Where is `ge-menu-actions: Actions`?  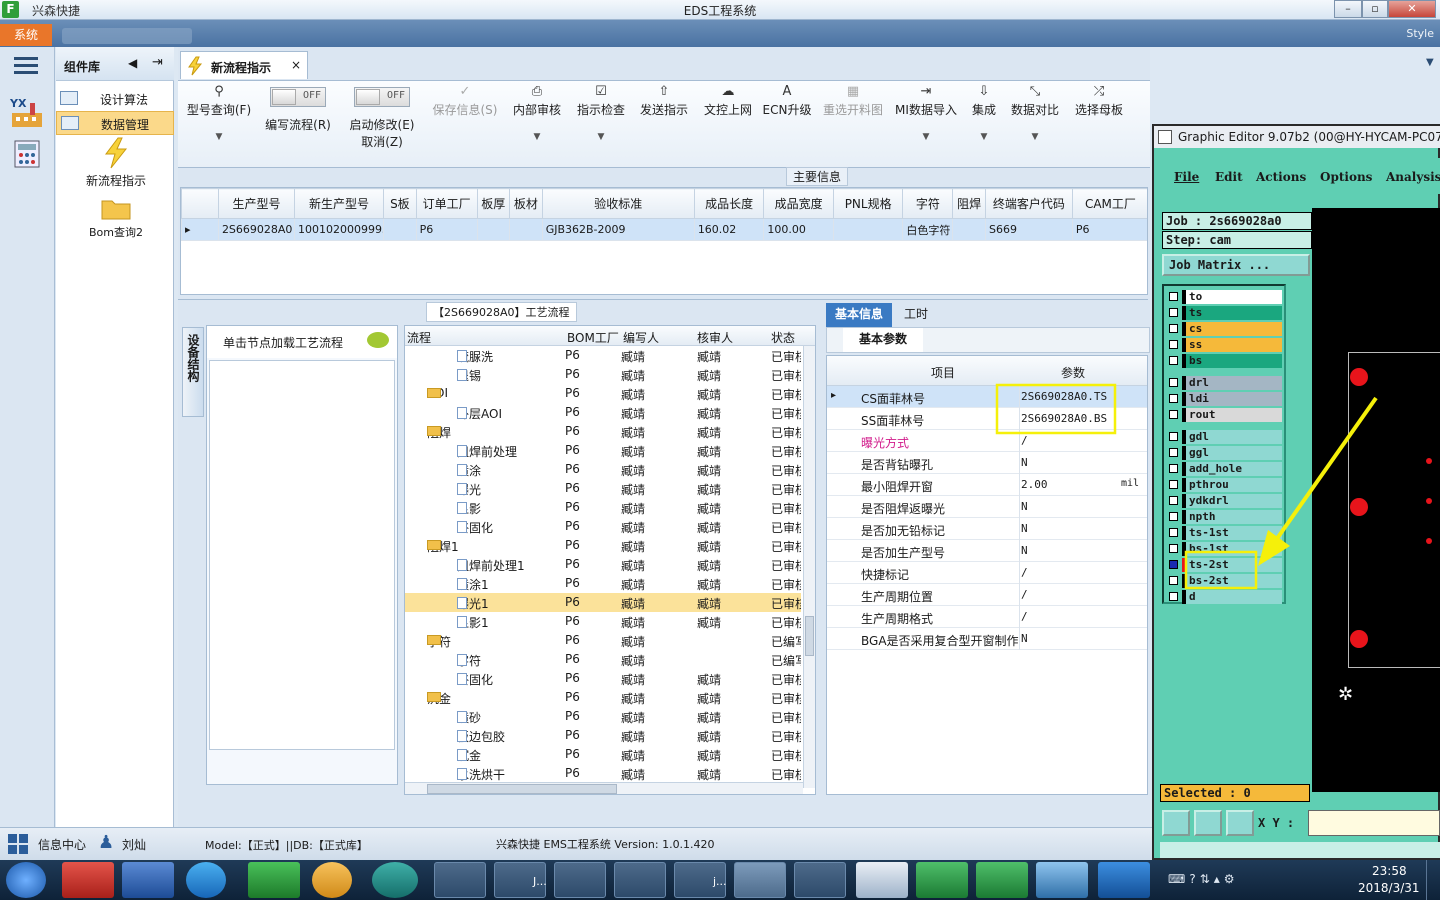
ge-menu-actions: Actions is located at coordinates (1281, 177).